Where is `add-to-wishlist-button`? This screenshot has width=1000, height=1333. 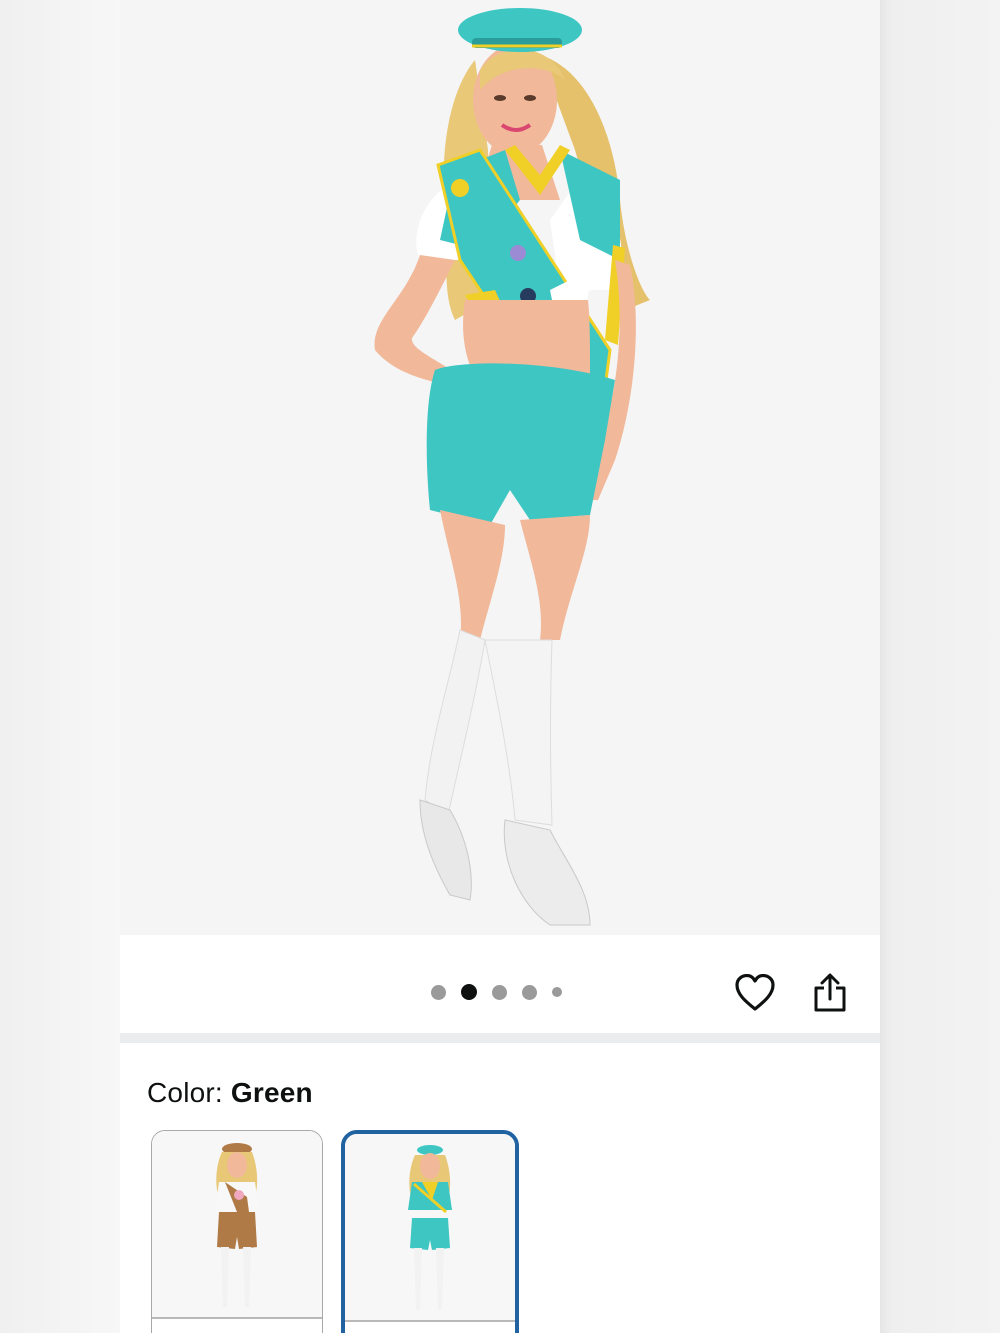 add-to-wishlist-button is located at coordinates (755, 993).